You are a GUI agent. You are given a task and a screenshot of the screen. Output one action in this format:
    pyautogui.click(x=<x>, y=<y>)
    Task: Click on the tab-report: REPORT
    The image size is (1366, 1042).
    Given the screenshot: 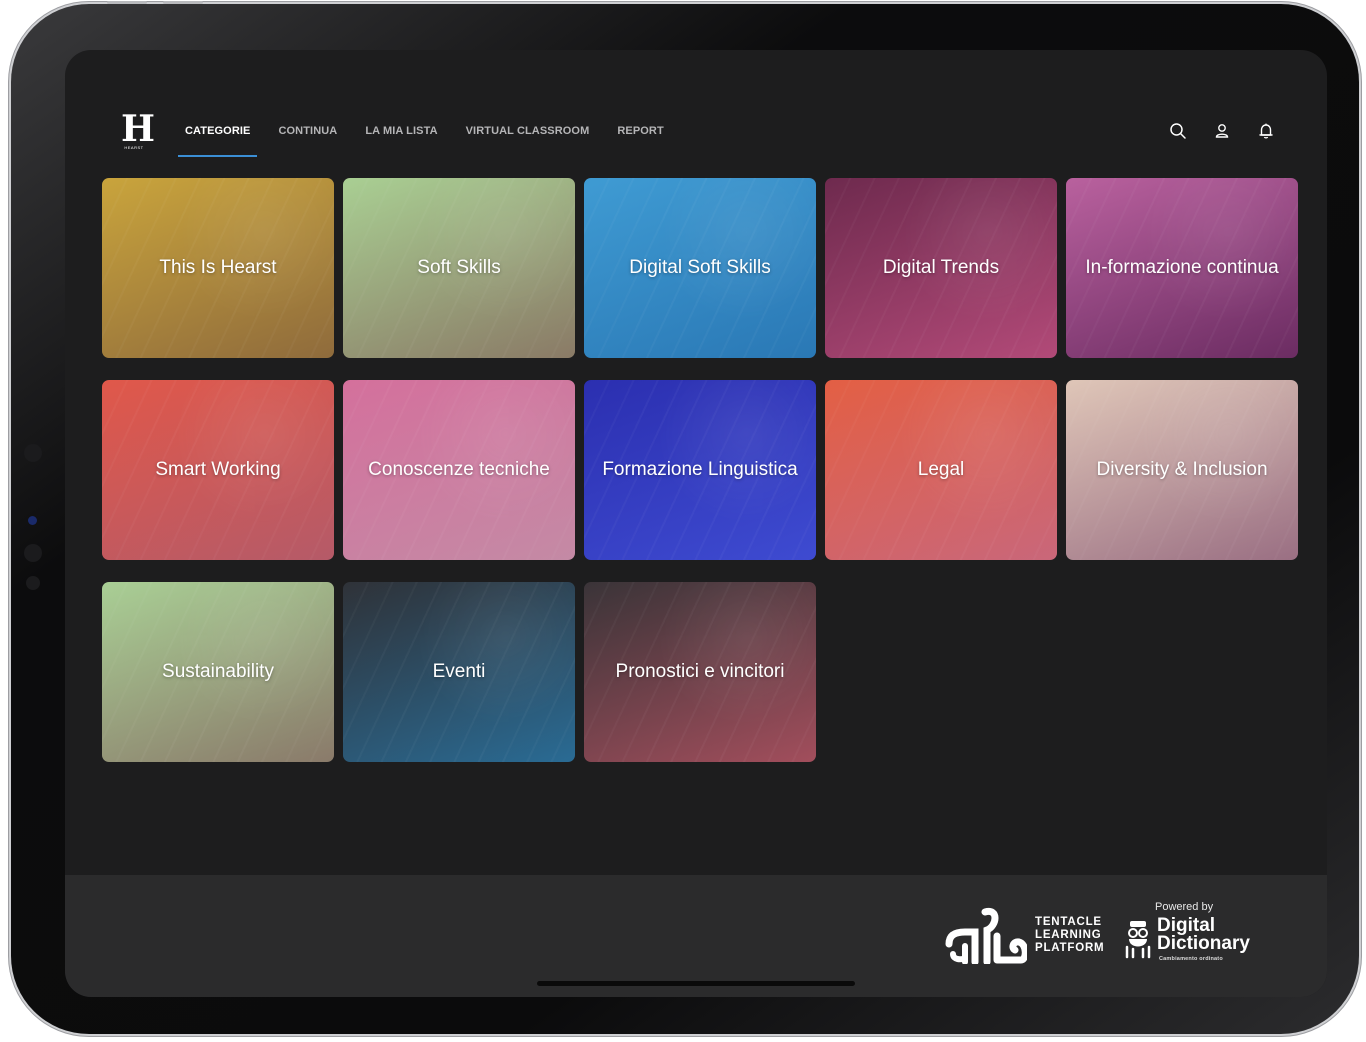 What is the action you would take?
    pyautogui.click(x=640, y=135)
    